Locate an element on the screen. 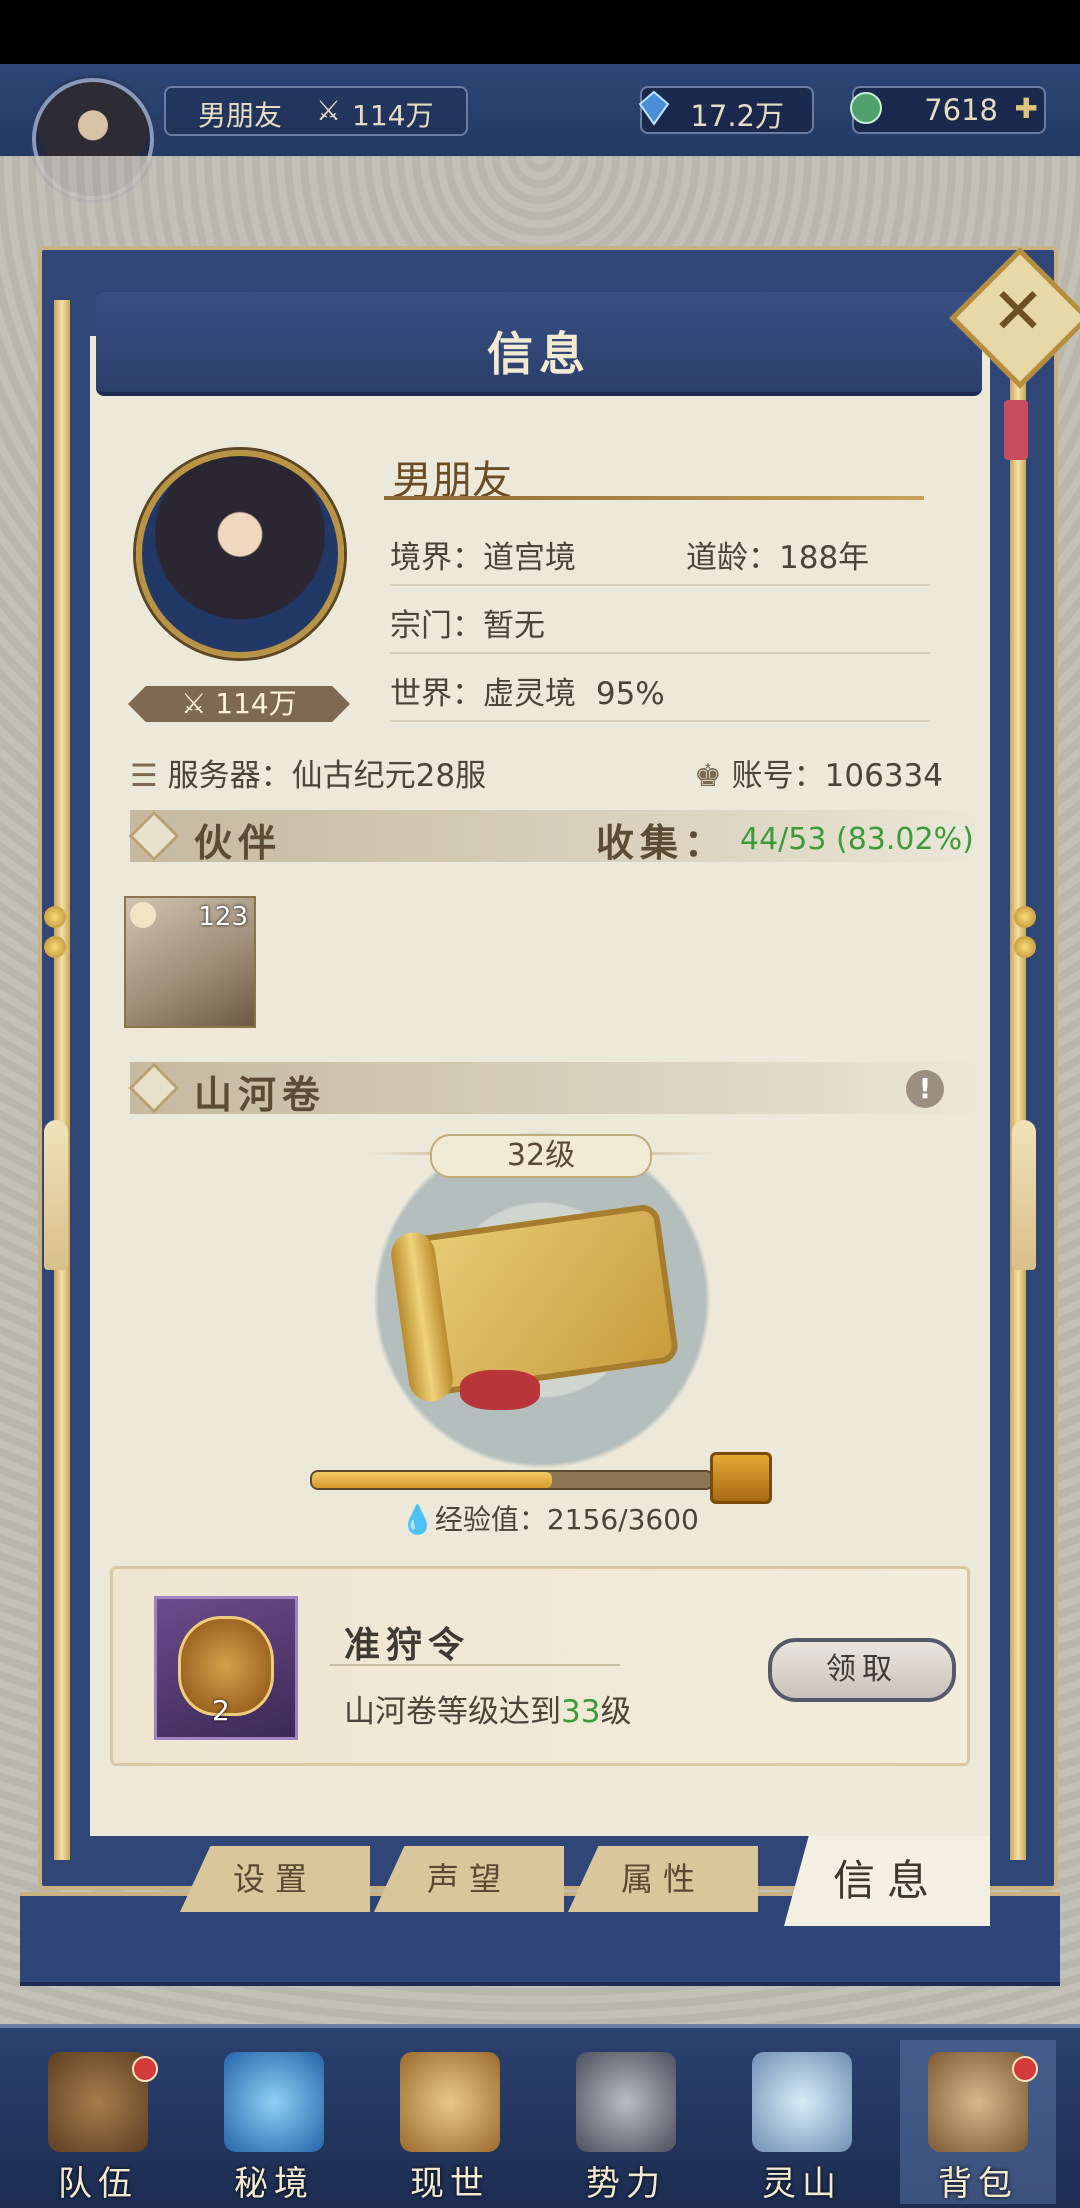 The image size is (1080, 2208). companion-level: 123 is located at coordinates (223, 917).